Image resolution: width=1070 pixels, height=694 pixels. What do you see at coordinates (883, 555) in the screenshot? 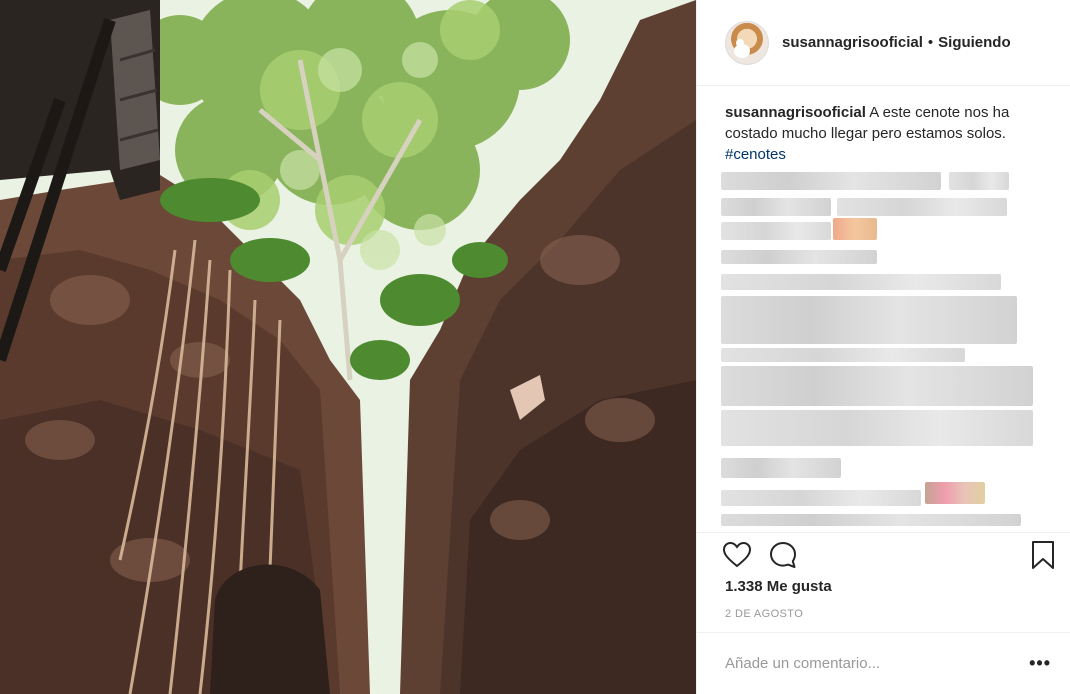
I see `post-actions` at bounding box center [883, 555].